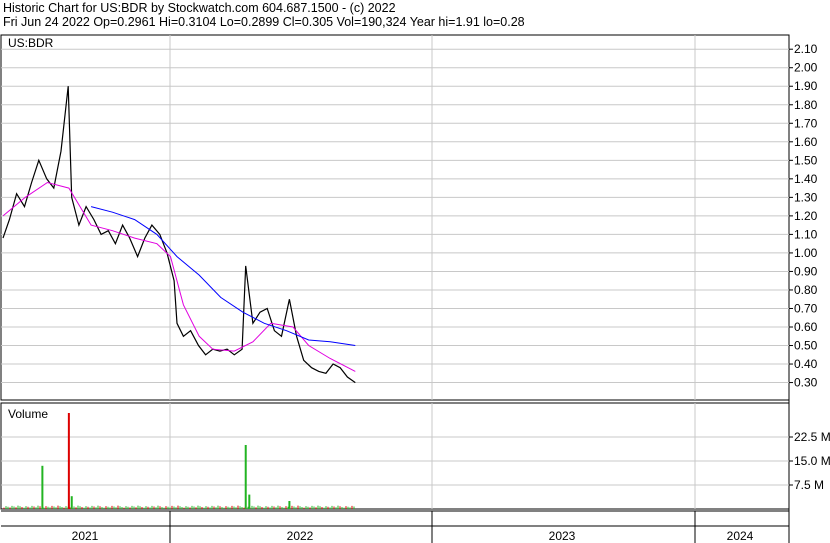 The width and height of the screenshot is (830, 543). What do you see at coordinates (806, 346) in the screenshot?
I see `price-tick-label: 0.50` at bounding box center [806, 346].